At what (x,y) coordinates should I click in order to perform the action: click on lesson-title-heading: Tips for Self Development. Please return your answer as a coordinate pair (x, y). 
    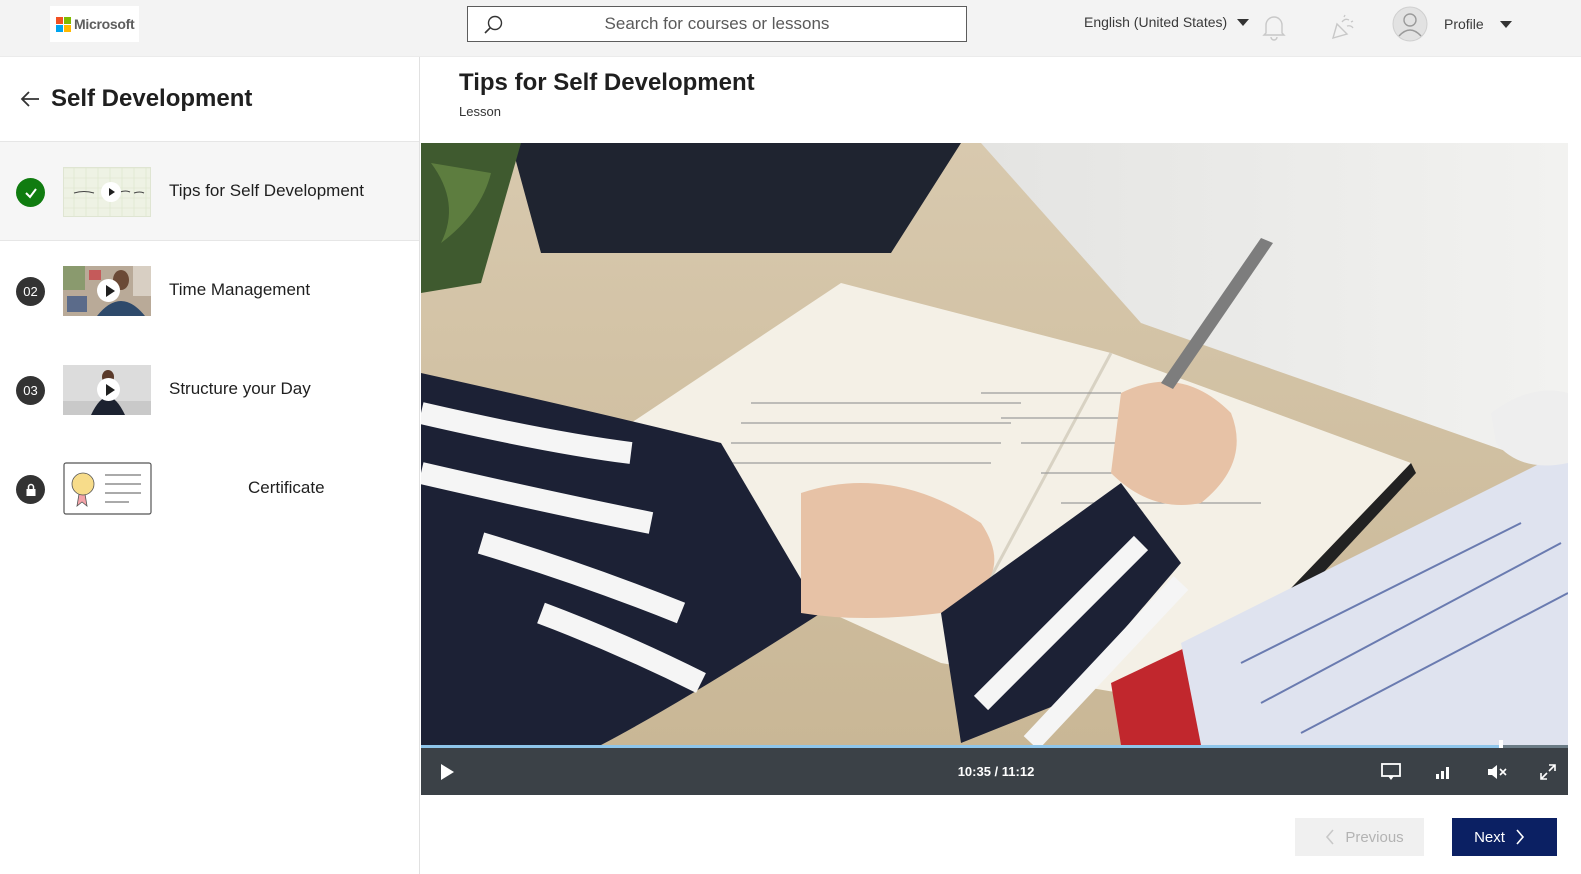
    Looking at the image, I should click on (607, 82).